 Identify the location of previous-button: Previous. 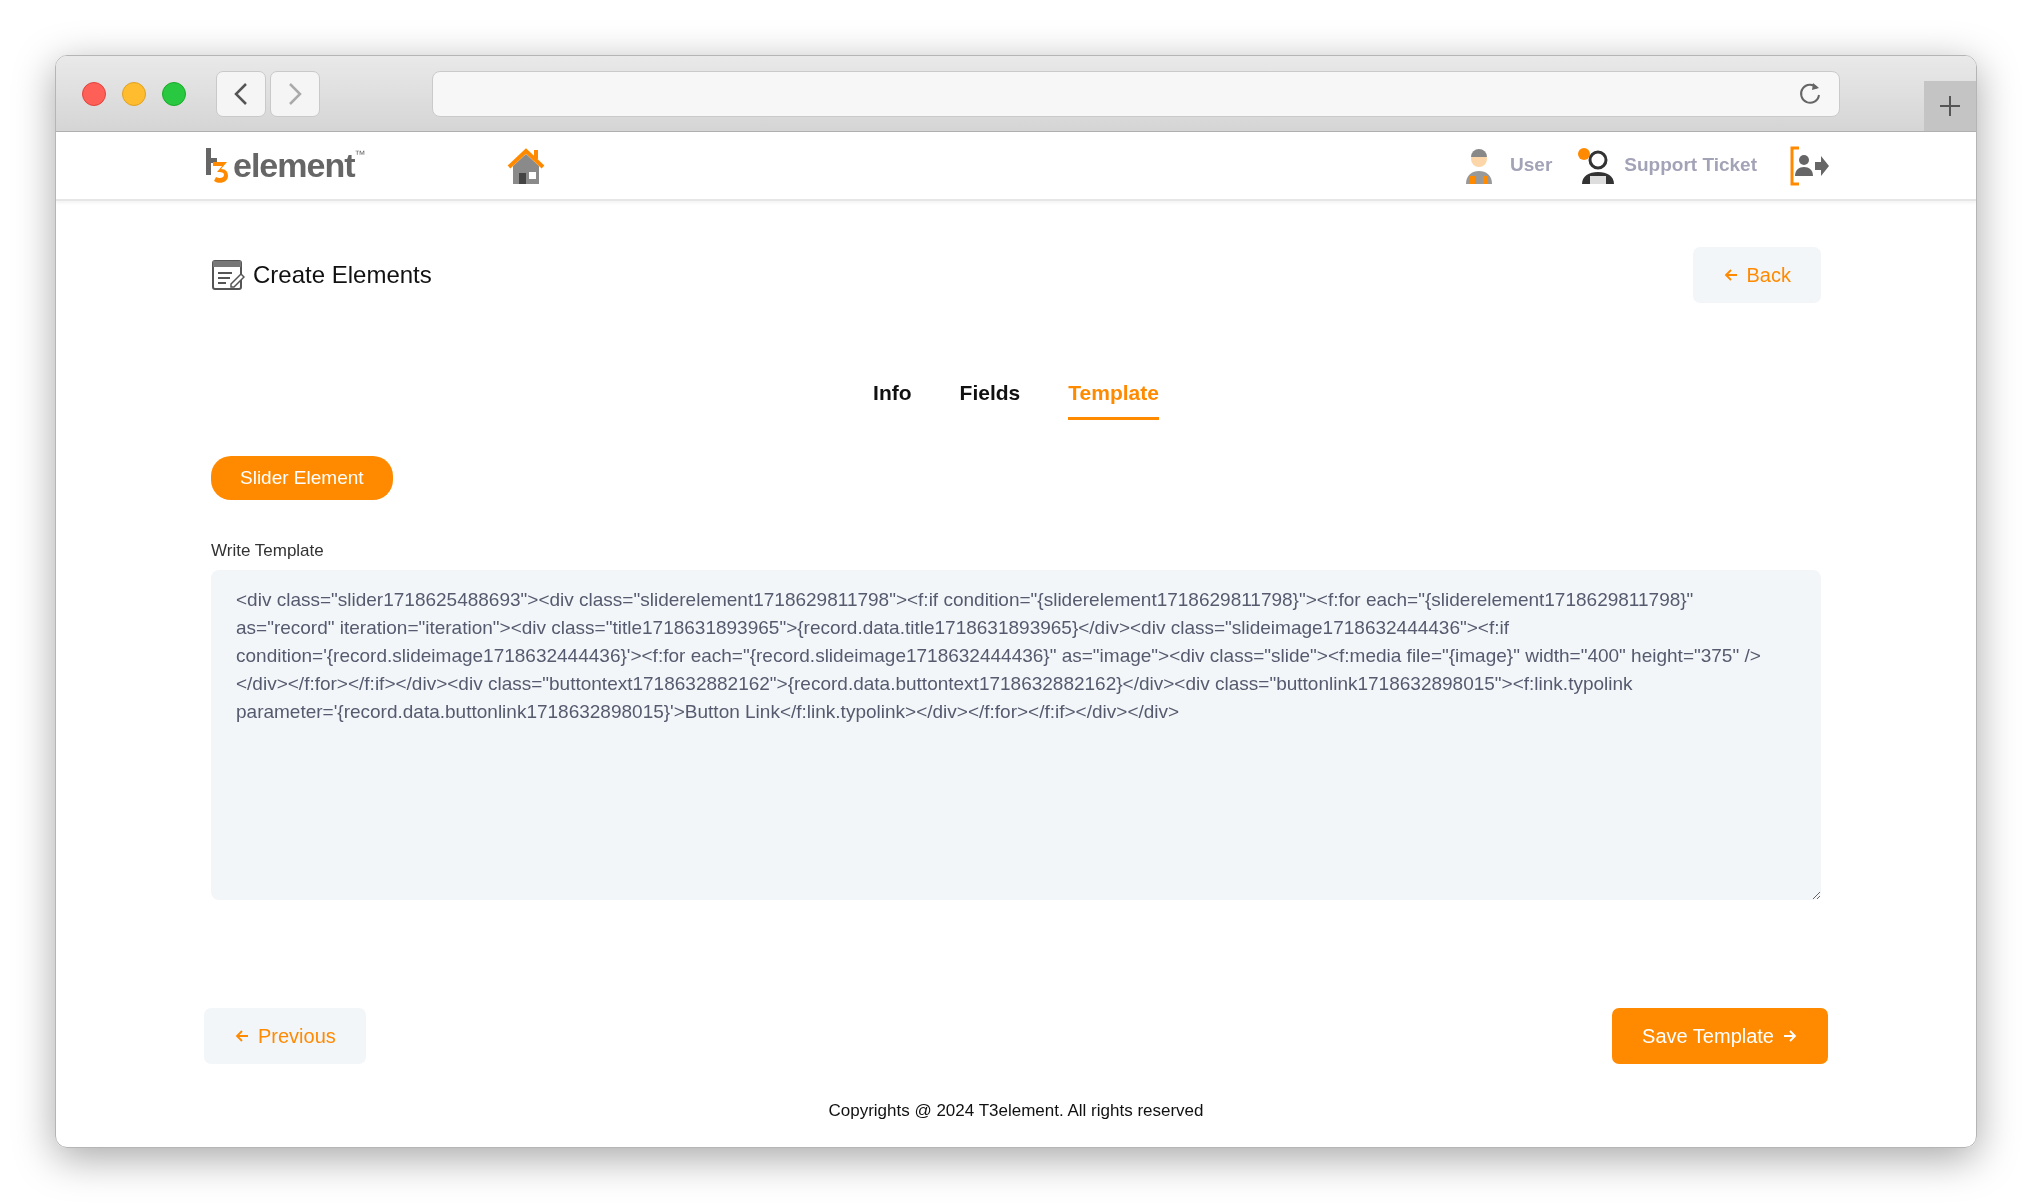
(285, 1035).